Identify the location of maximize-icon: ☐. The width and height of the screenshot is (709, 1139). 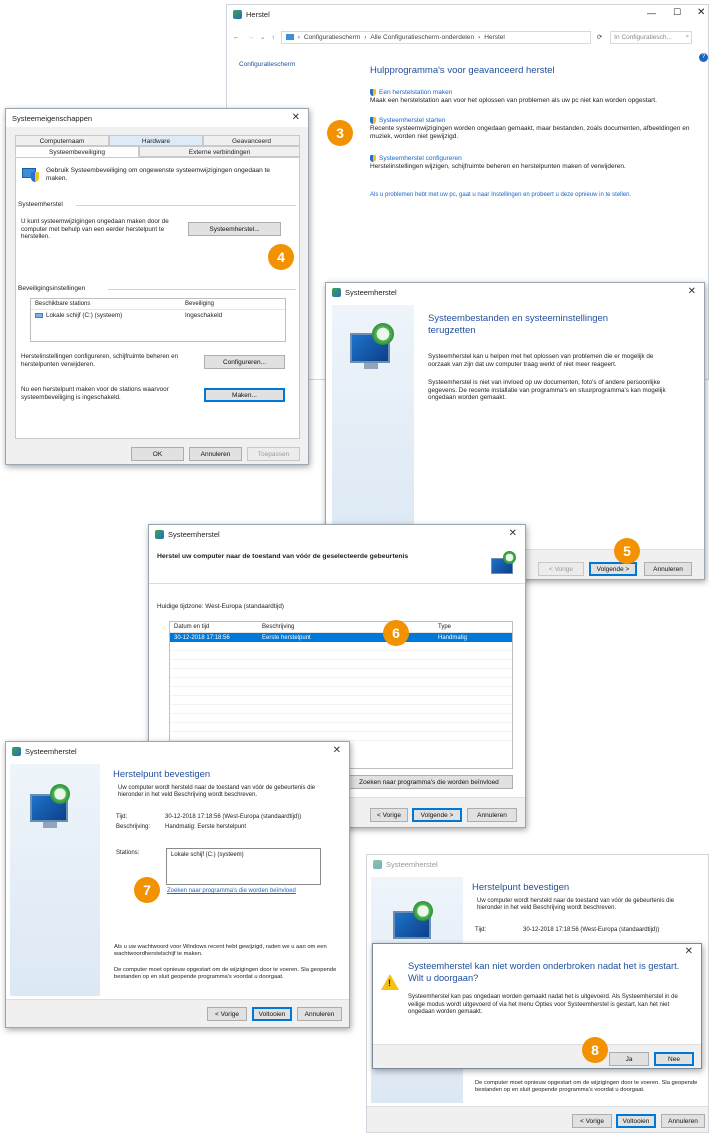
(677, 12).